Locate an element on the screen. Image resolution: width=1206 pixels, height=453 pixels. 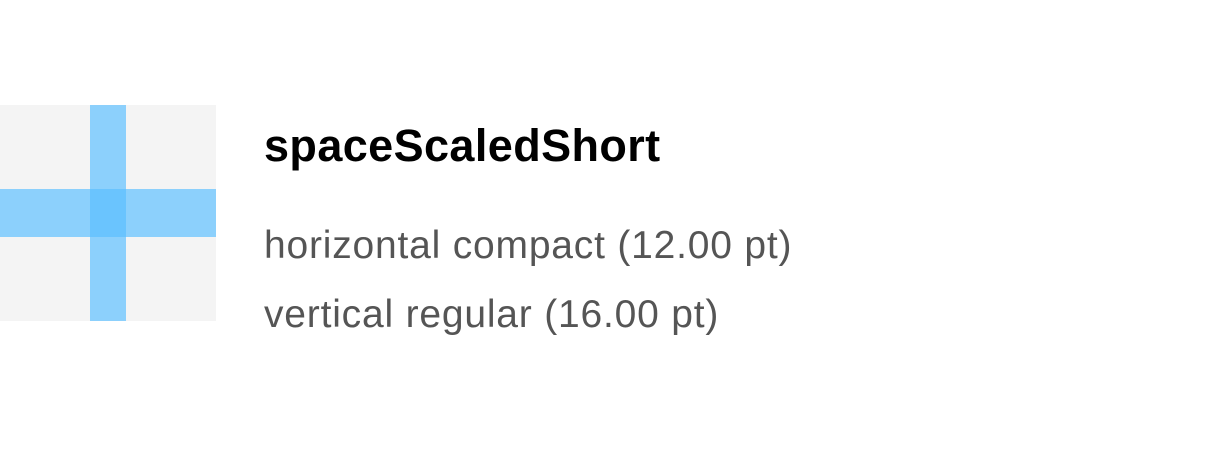
horizontal-spacing-bar is located at coordinates (108, 213).